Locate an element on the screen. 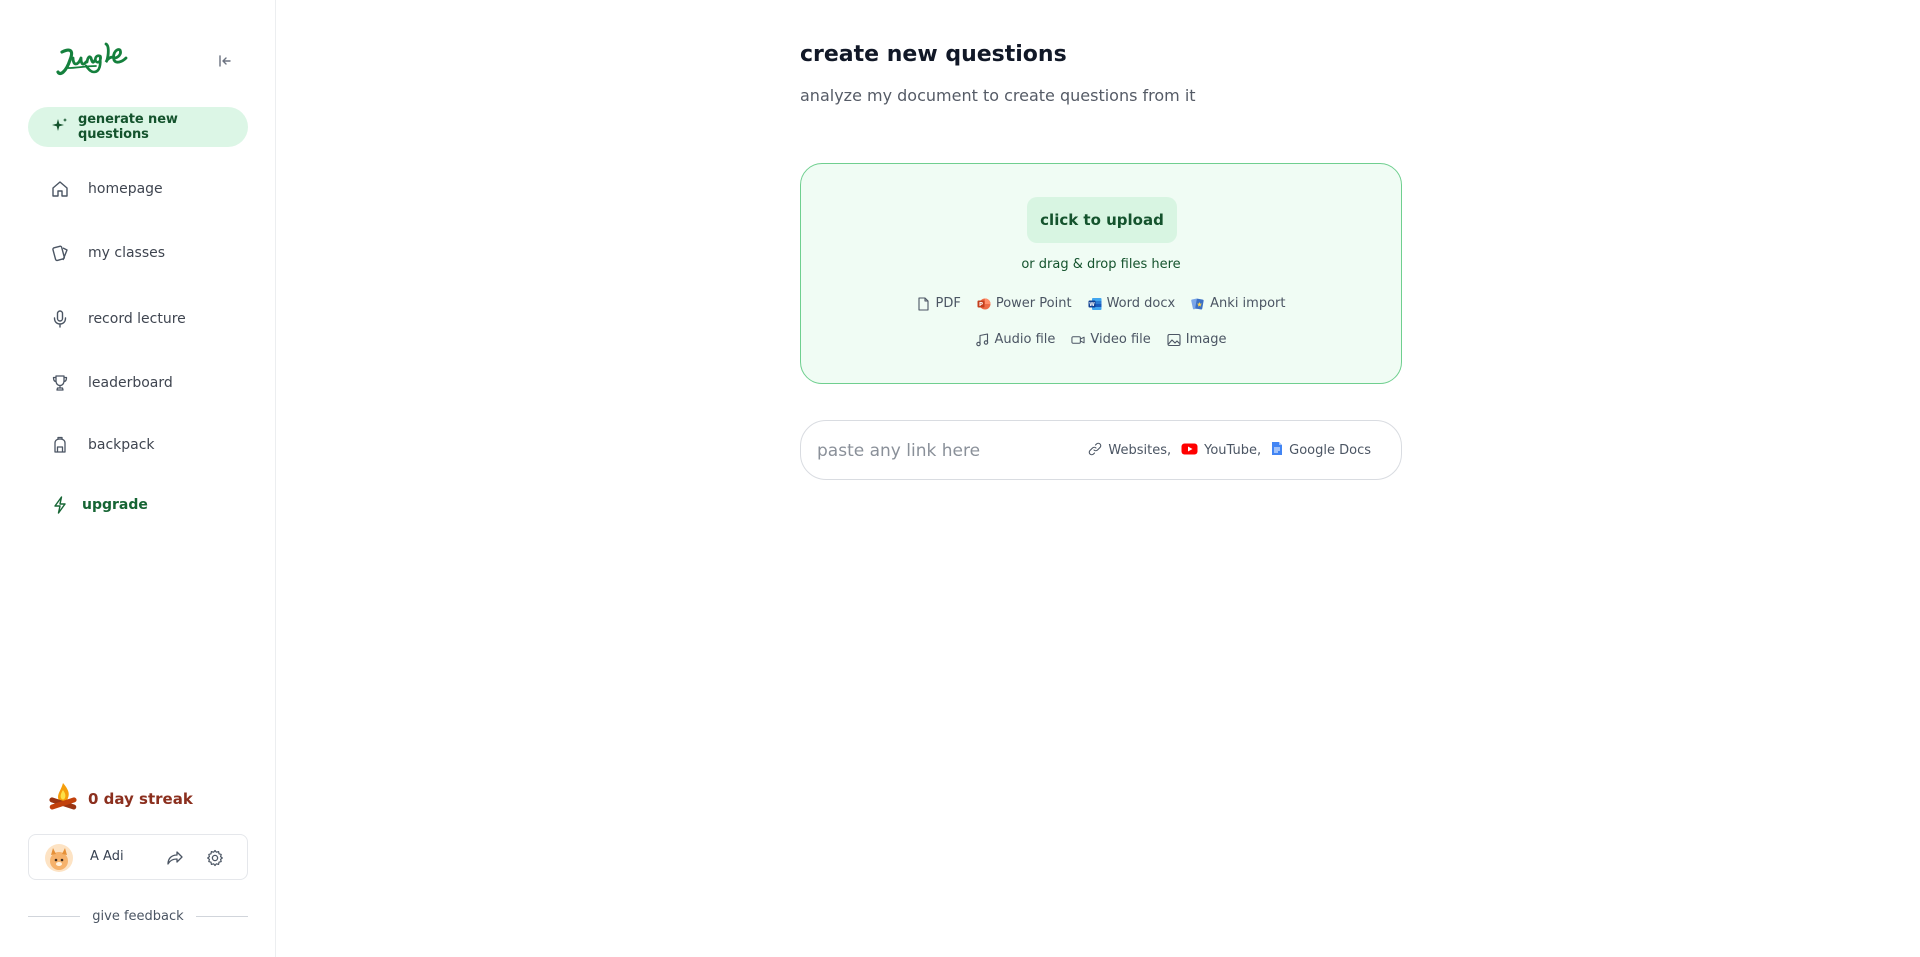 This screenshot has width=1920, height=957. source-google-docs: Google Docs is located at coordinates (1321, 450).